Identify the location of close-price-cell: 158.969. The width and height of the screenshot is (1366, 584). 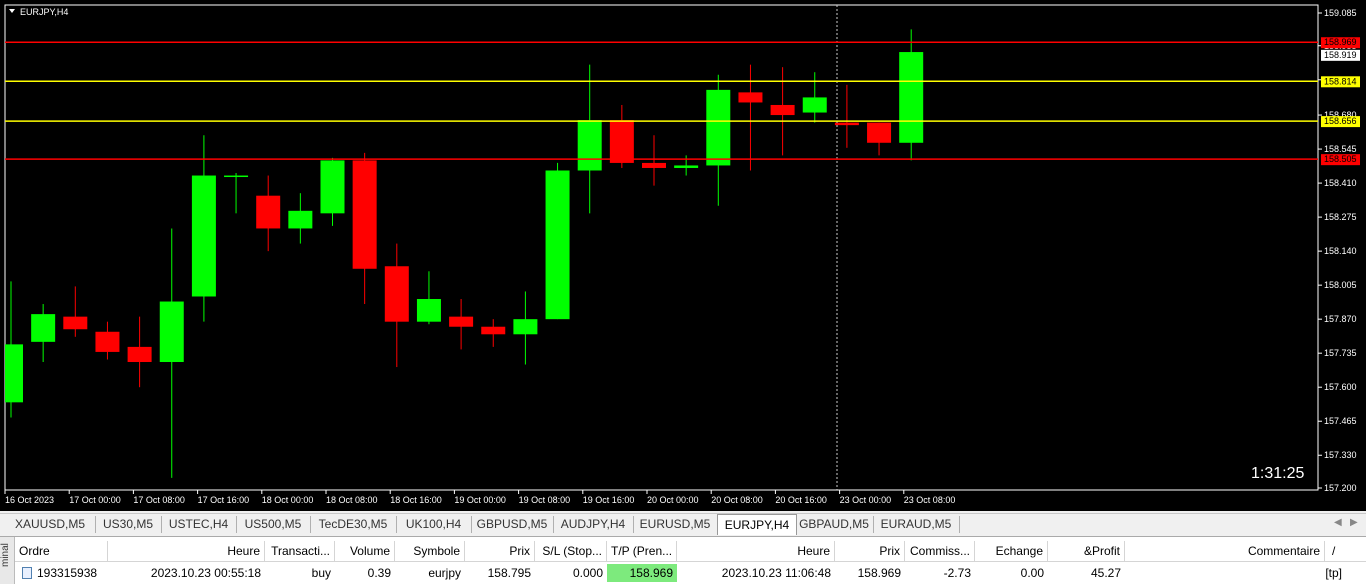
(870, 573).